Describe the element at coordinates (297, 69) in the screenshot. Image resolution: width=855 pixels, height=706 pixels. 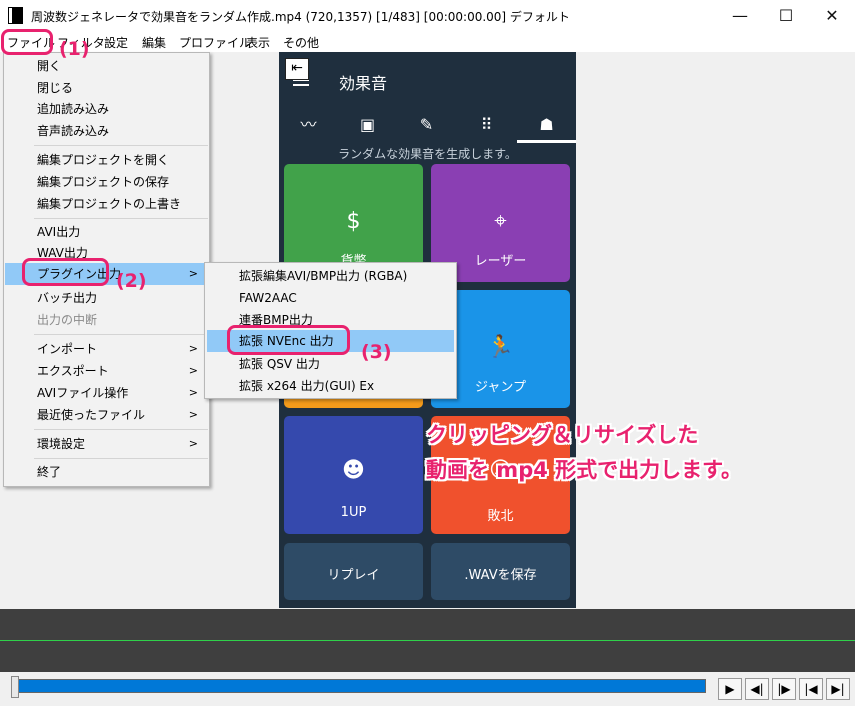
I see `back-icon: ⇤` at that location.